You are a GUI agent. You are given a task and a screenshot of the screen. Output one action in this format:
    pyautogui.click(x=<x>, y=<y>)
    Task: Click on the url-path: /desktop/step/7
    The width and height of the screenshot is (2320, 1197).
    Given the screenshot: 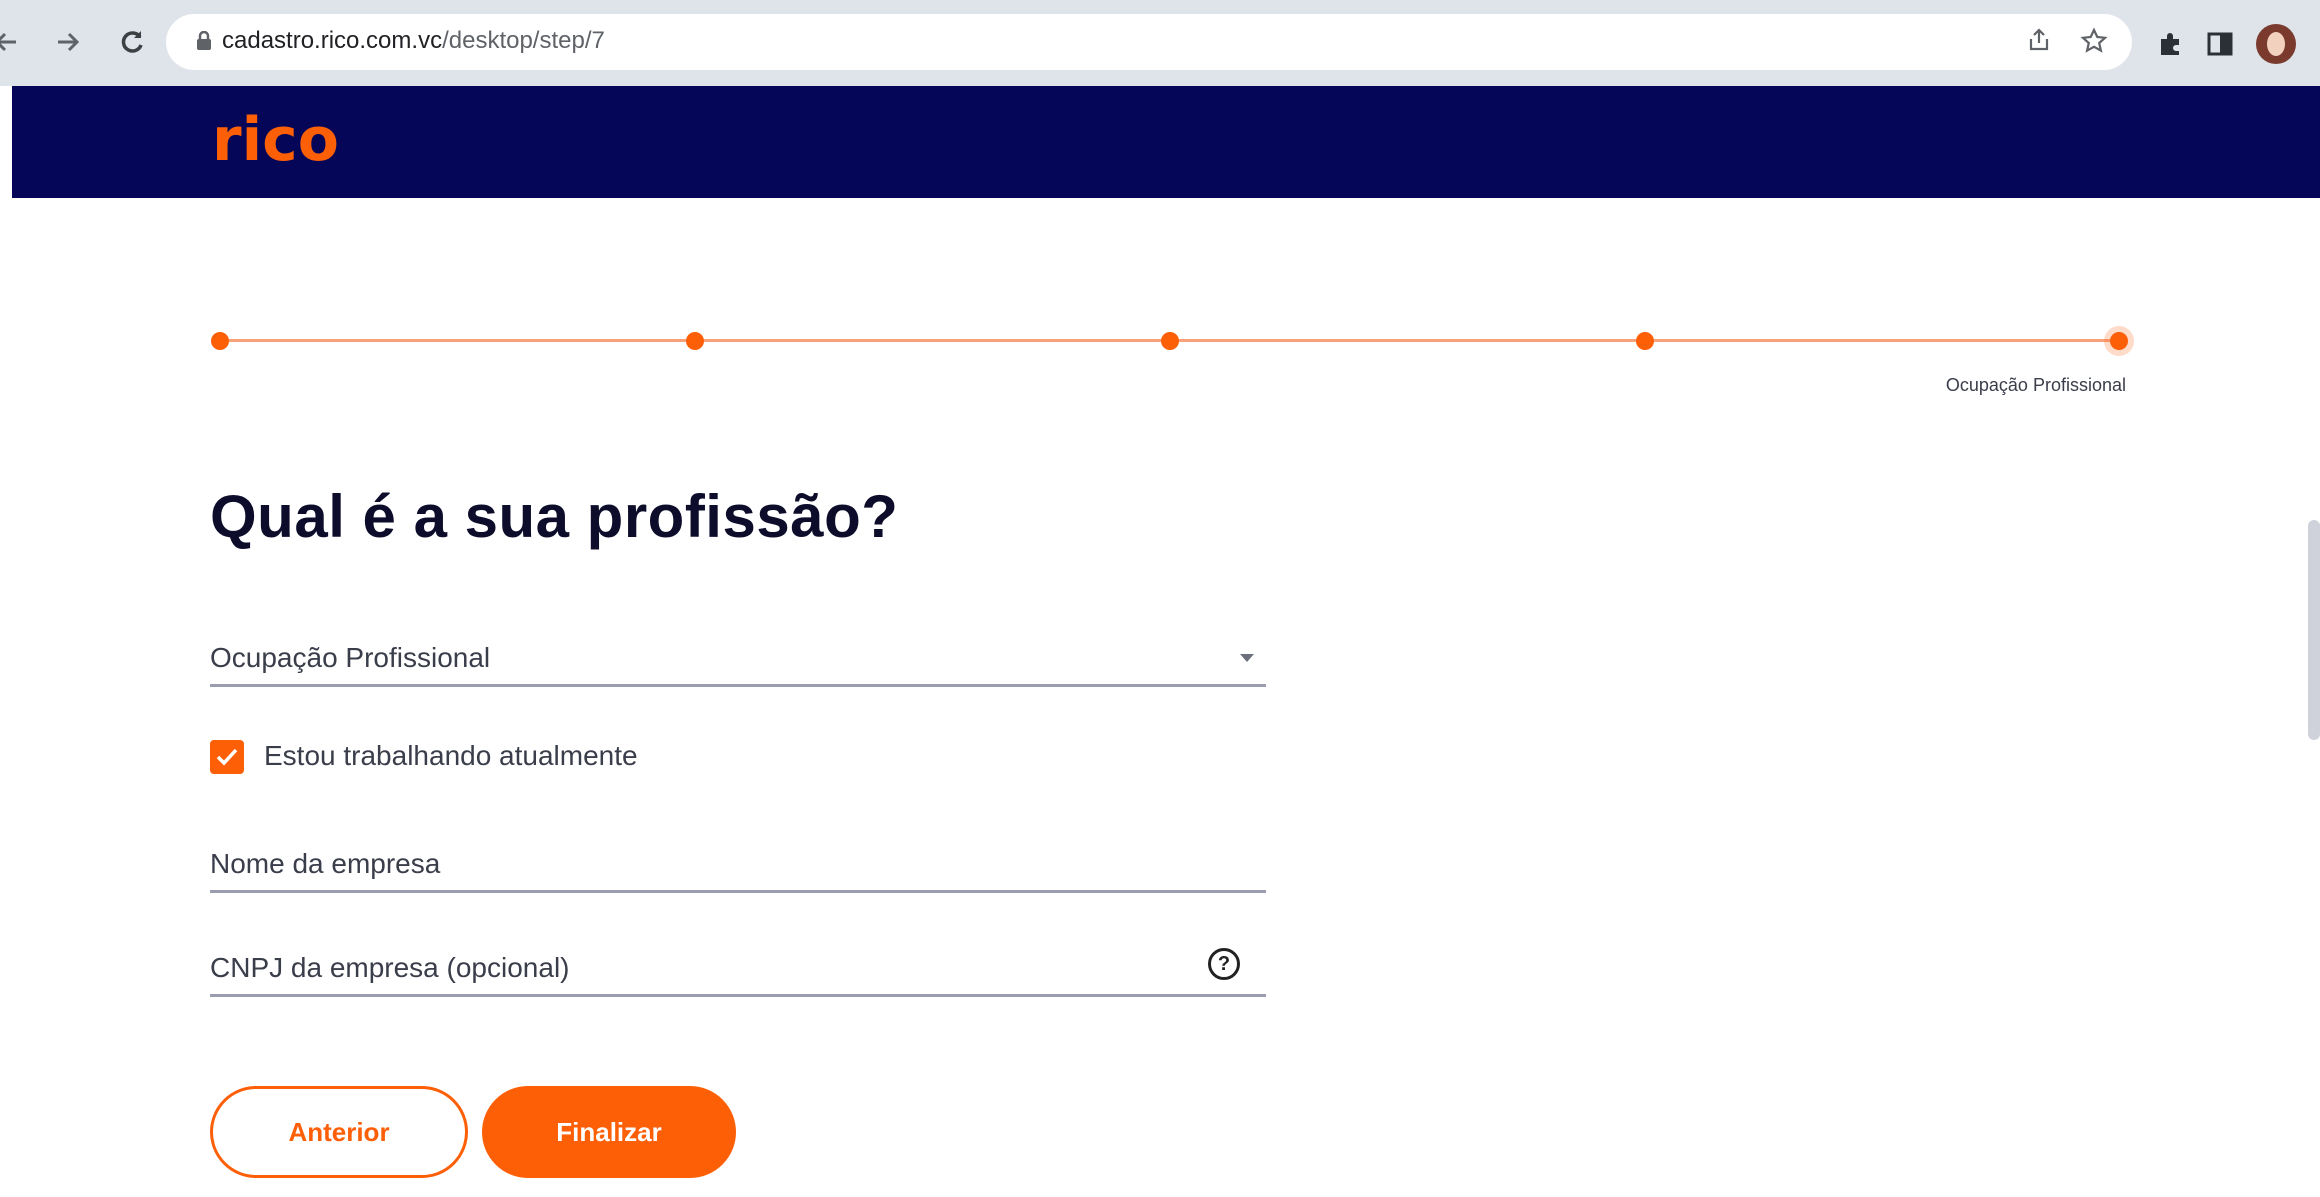 What is the action you would take?
    pyautogui.click(x=523, y=40)
    